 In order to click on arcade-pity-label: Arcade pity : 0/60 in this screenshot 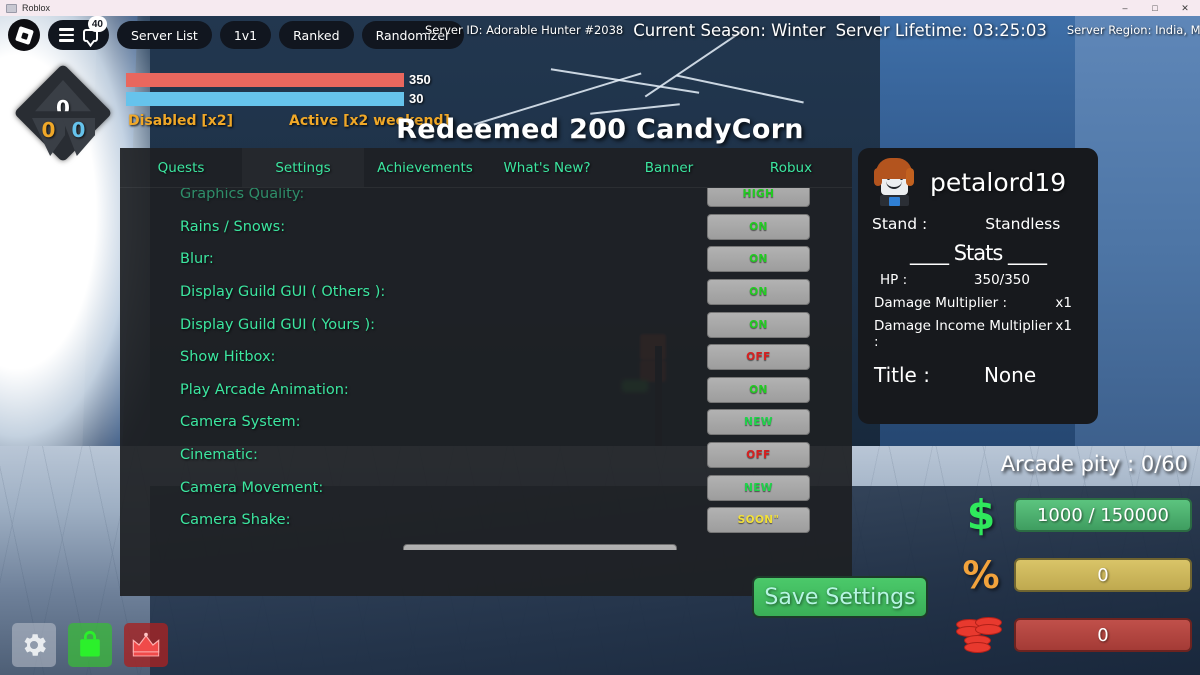, I will do `click(1094, 464)`.